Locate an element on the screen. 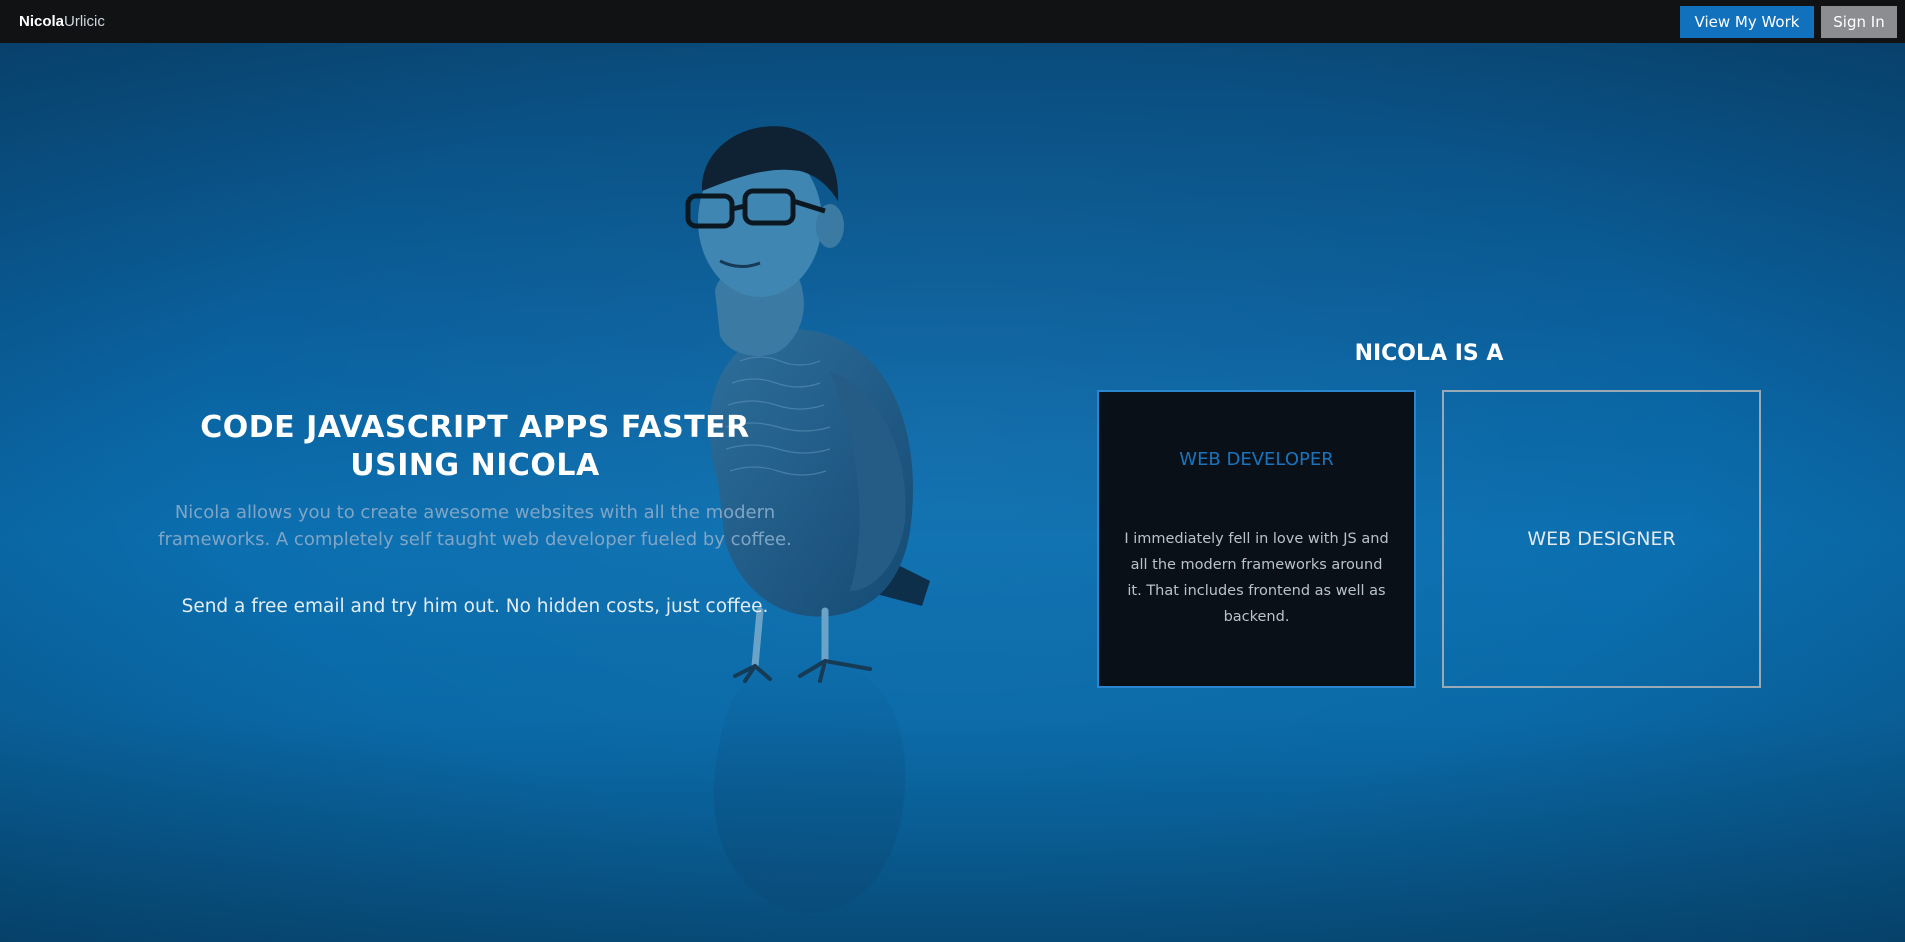 The width and height of the screenshot is (1905, 942). headline-line-1: CODE JAVASCRIPT APPS FASTER is located at coordinates (475, 427).